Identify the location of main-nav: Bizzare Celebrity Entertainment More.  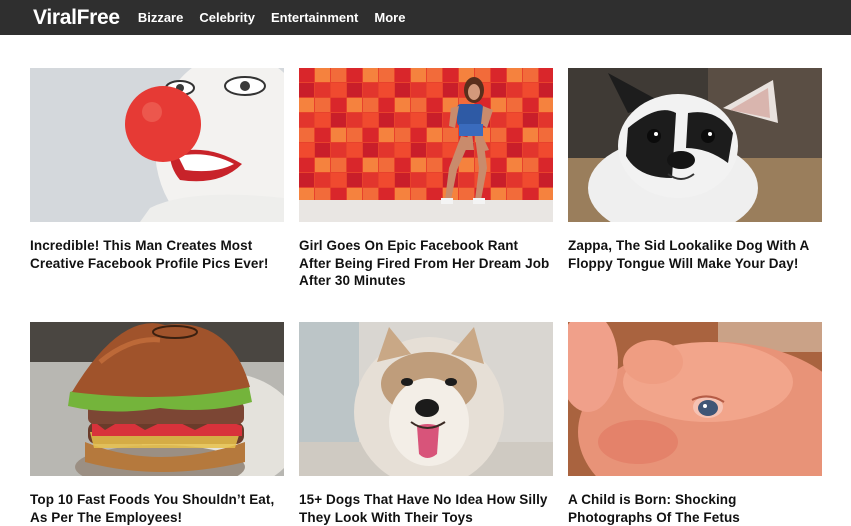
(272, 17).